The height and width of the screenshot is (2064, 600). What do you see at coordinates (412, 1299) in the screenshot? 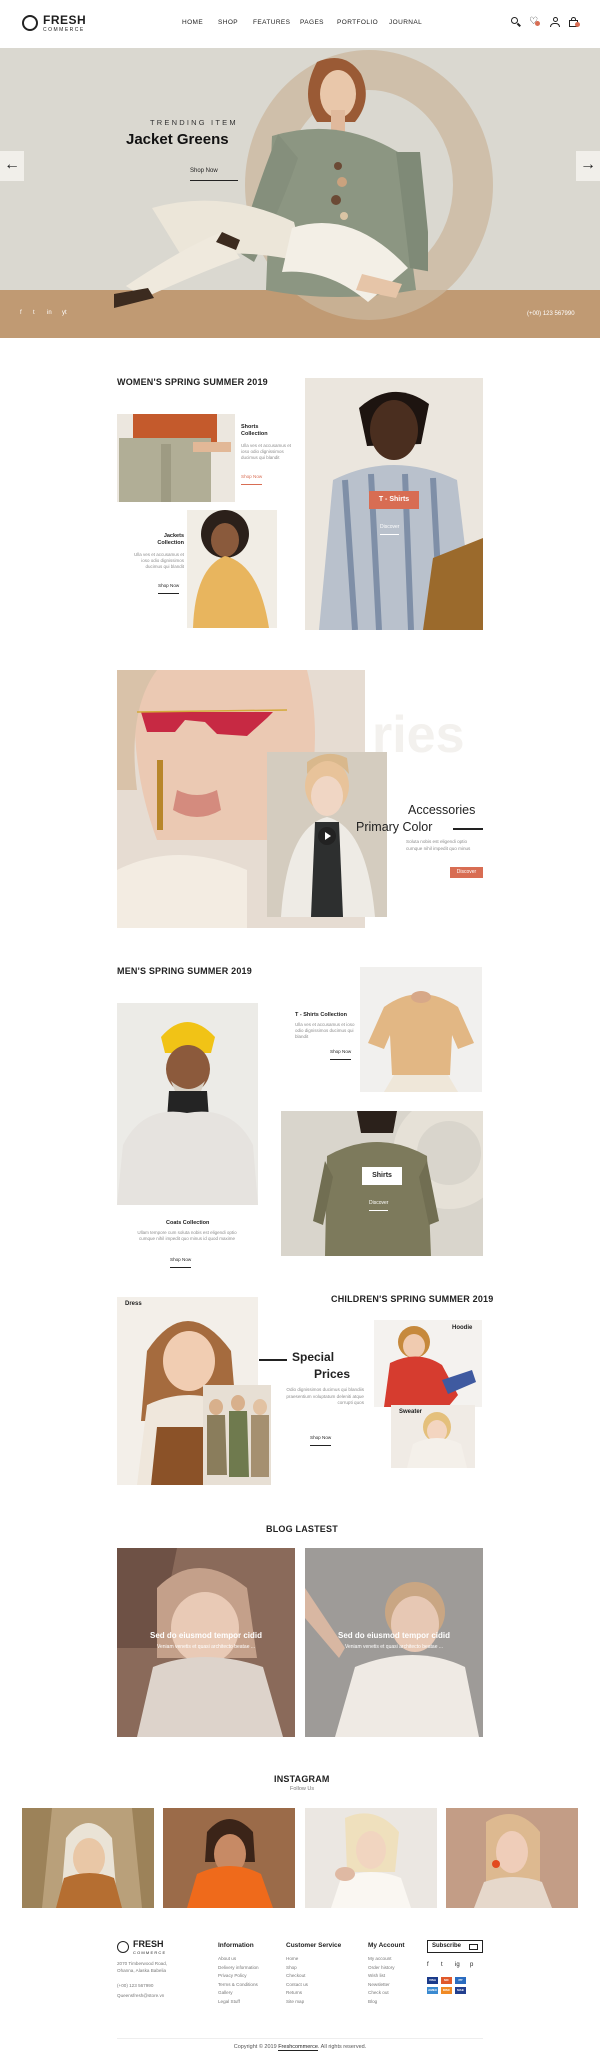
I see `children-section-title: CHILDREN'S SPRING SUMMER 2019` at bounding box center [412, 1299].